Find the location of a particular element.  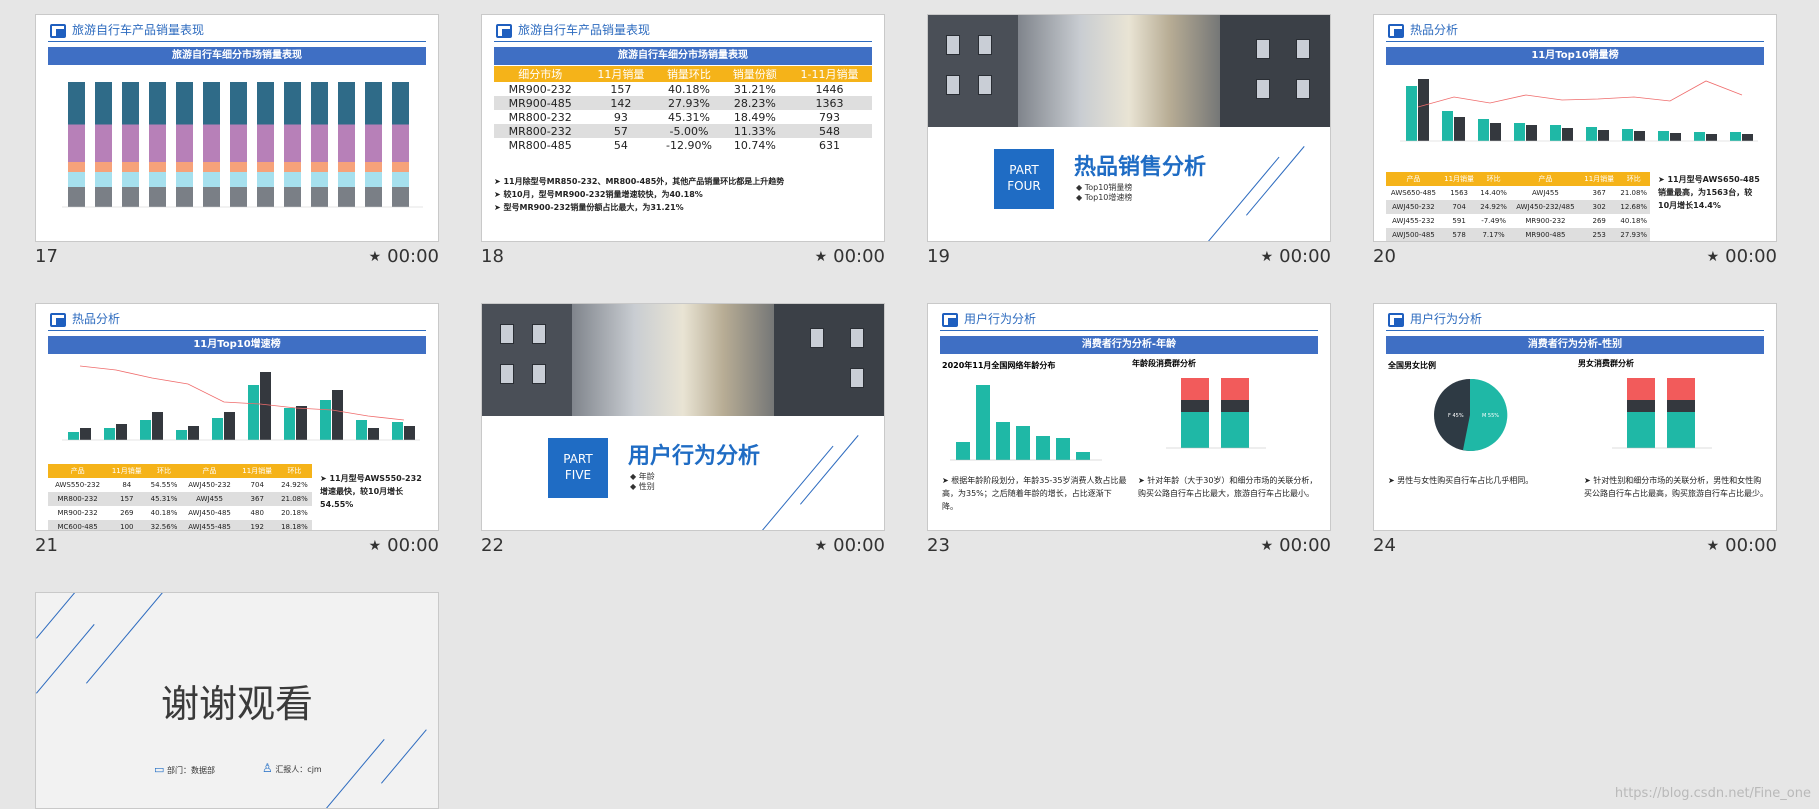

part-badge: PART FIVE is located at coordinates (578, 468).